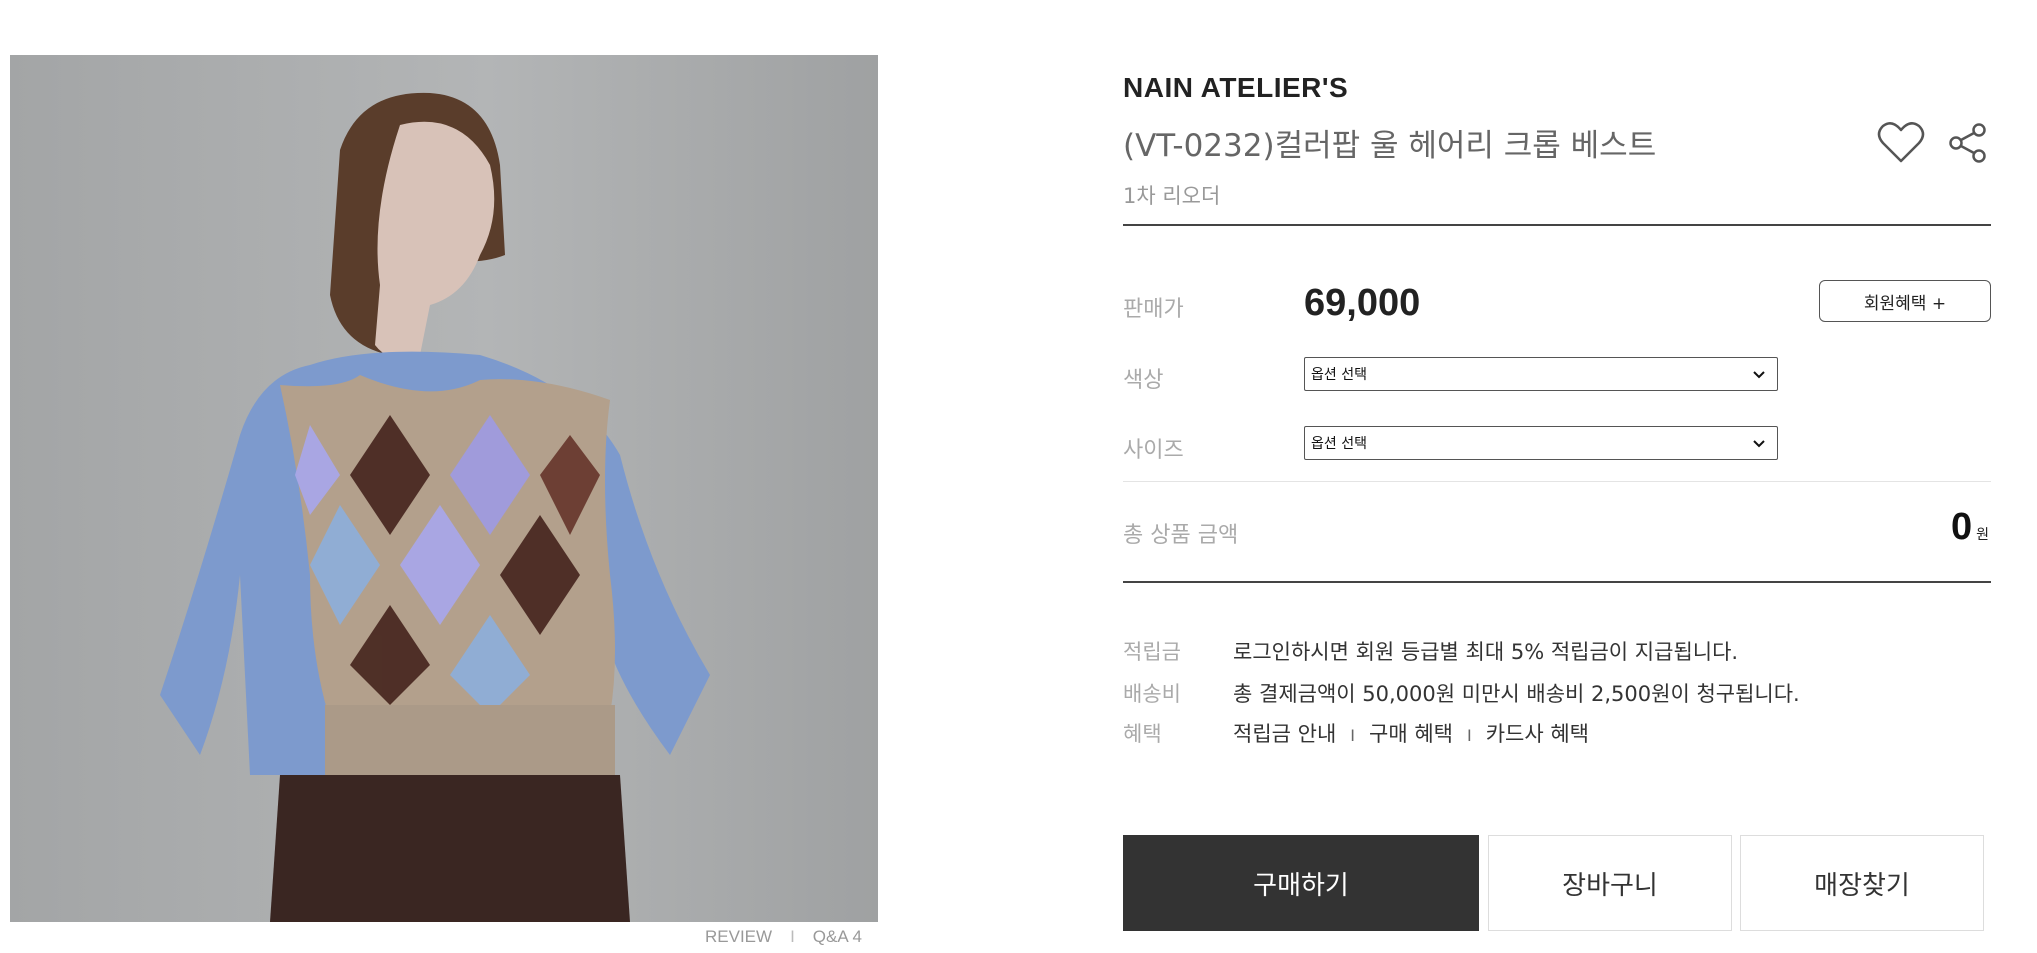  I want to click on color-label: 색상, so click(1143, 380).